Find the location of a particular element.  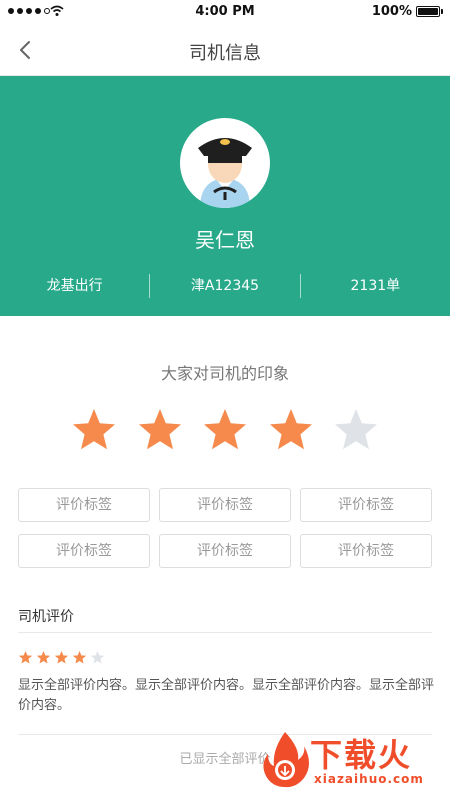

battery-percent: 100% is located at coordinates (391, 11).